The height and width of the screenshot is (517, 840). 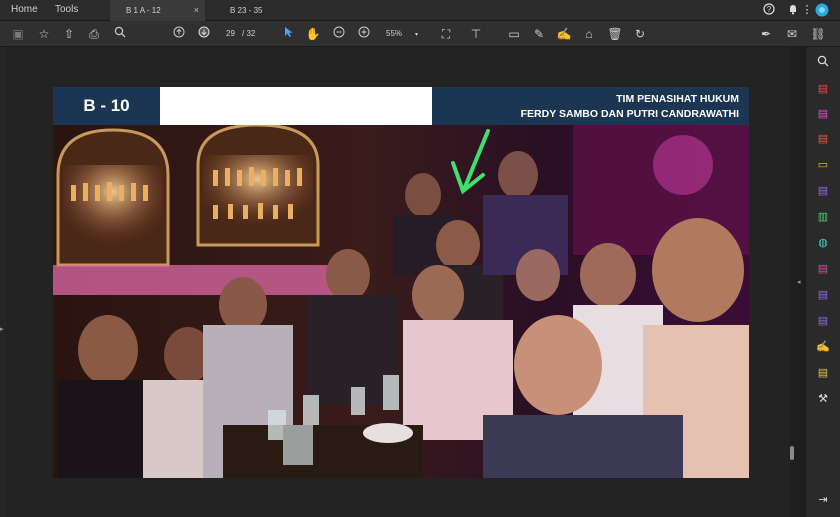 I want to click on pen-icon: ✎, so click(x=539, y=34).